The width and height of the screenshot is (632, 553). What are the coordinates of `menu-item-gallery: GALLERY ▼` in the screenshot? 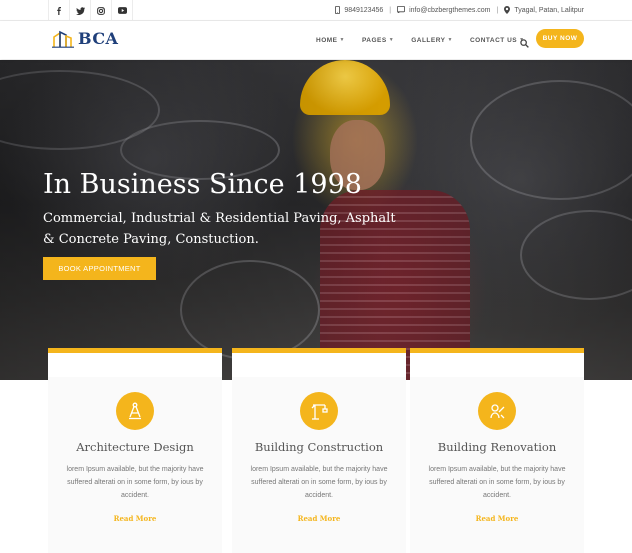 It's located at (432, 40).